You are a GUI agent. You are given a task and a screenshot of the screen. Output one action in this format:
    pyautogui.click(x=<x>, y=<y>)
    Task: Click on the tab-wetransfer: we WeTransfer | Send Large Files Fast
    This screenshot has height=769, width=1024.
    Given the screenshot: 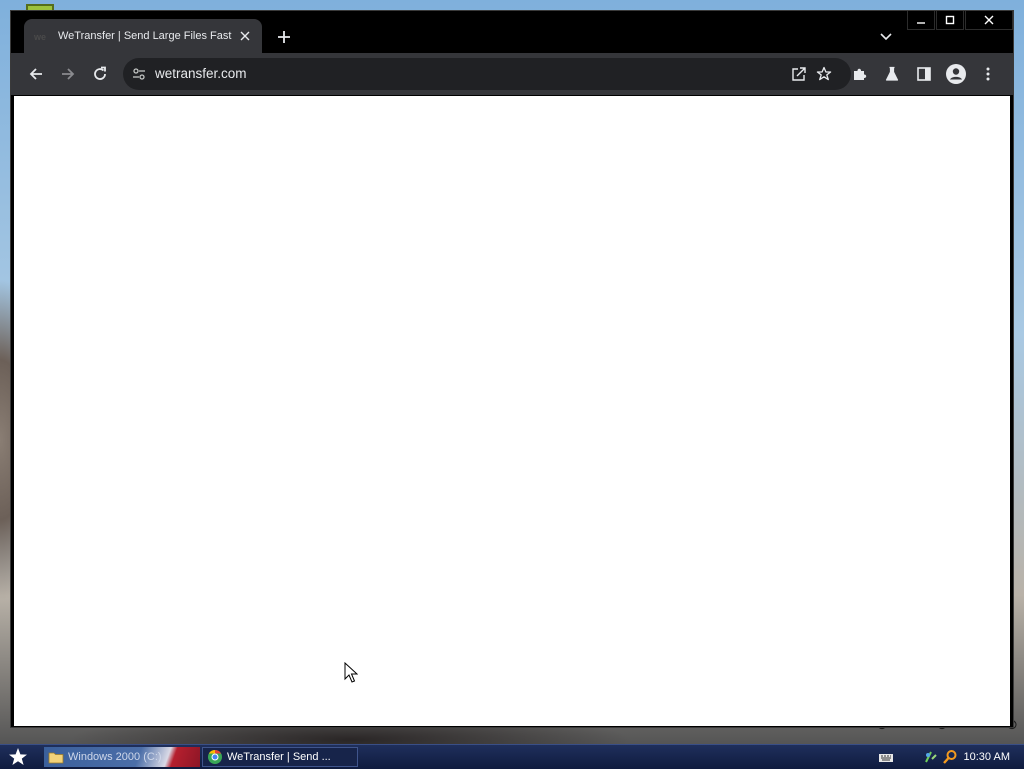 What is the action you would take?
    pyautogui.click(x=143, y=36)
    